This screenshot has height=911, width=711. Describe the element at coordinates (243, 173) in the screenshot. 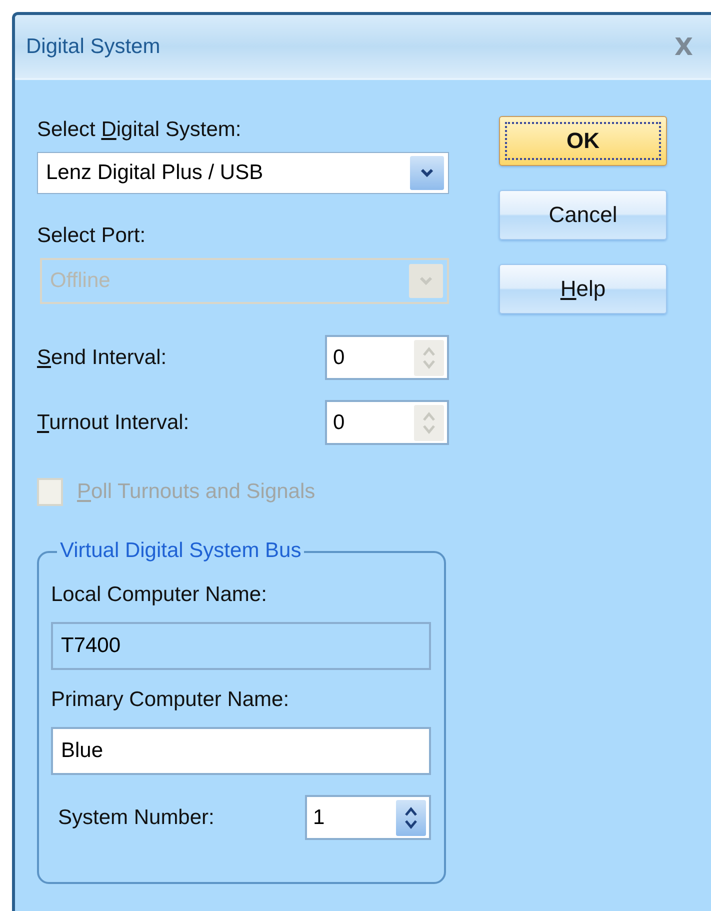

I see `system-dropdown: Lenz Digital Plus / USB` at that location.